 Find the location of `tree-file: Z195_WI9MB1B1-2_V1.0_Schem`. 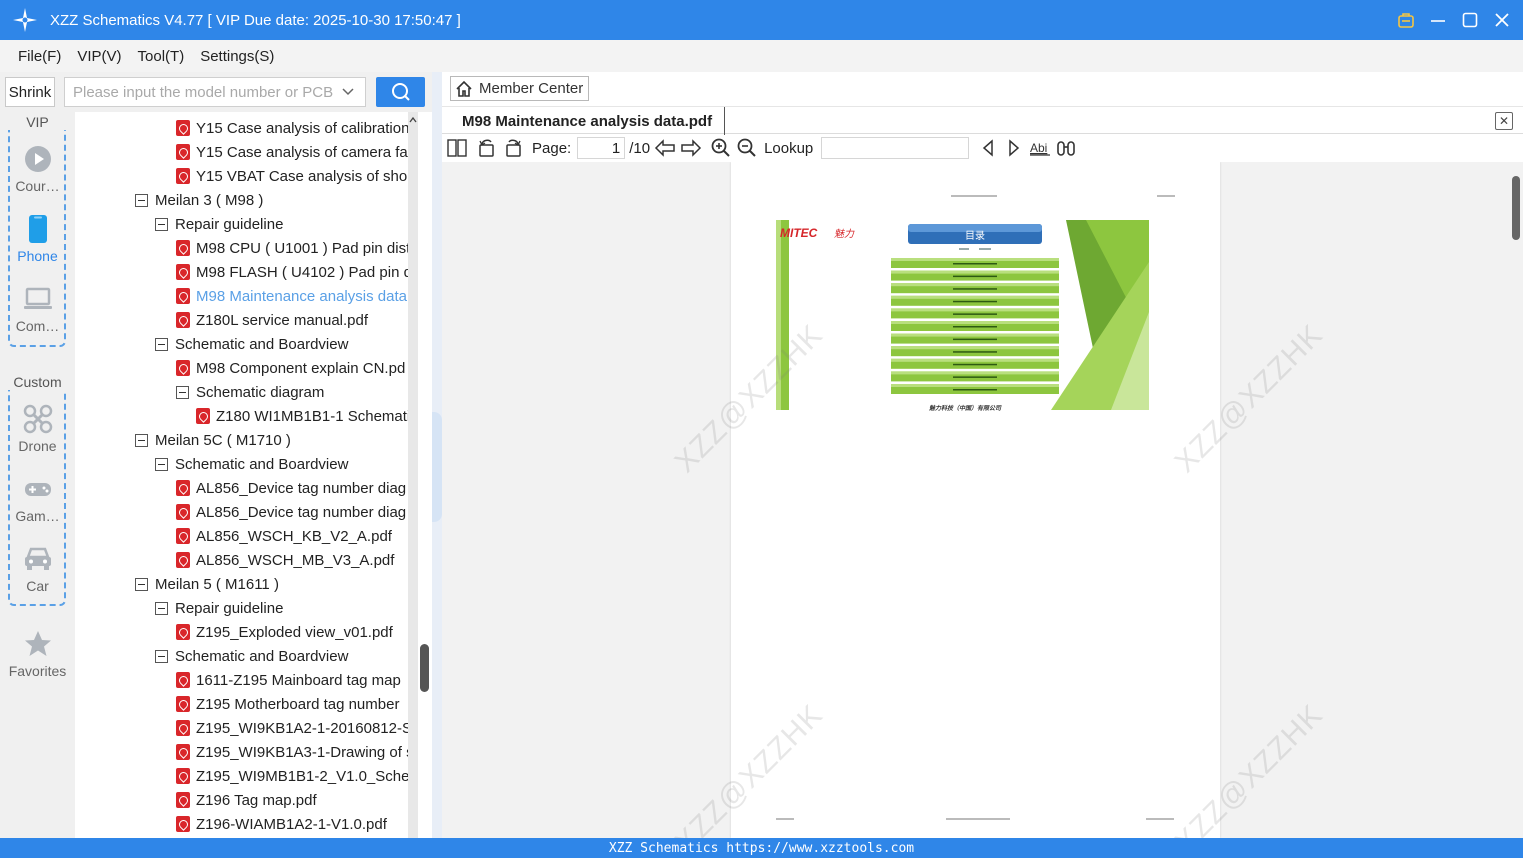

tree-file: Z195_WI9MB1B1-2_V1.0_Schem is located at coordinates (297, 776).